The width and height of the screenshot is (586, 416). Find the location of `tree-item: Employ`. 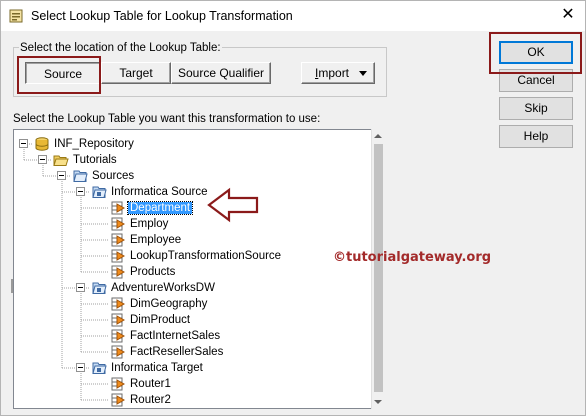

tree-item: Employ is located at coordinates (149, 224).